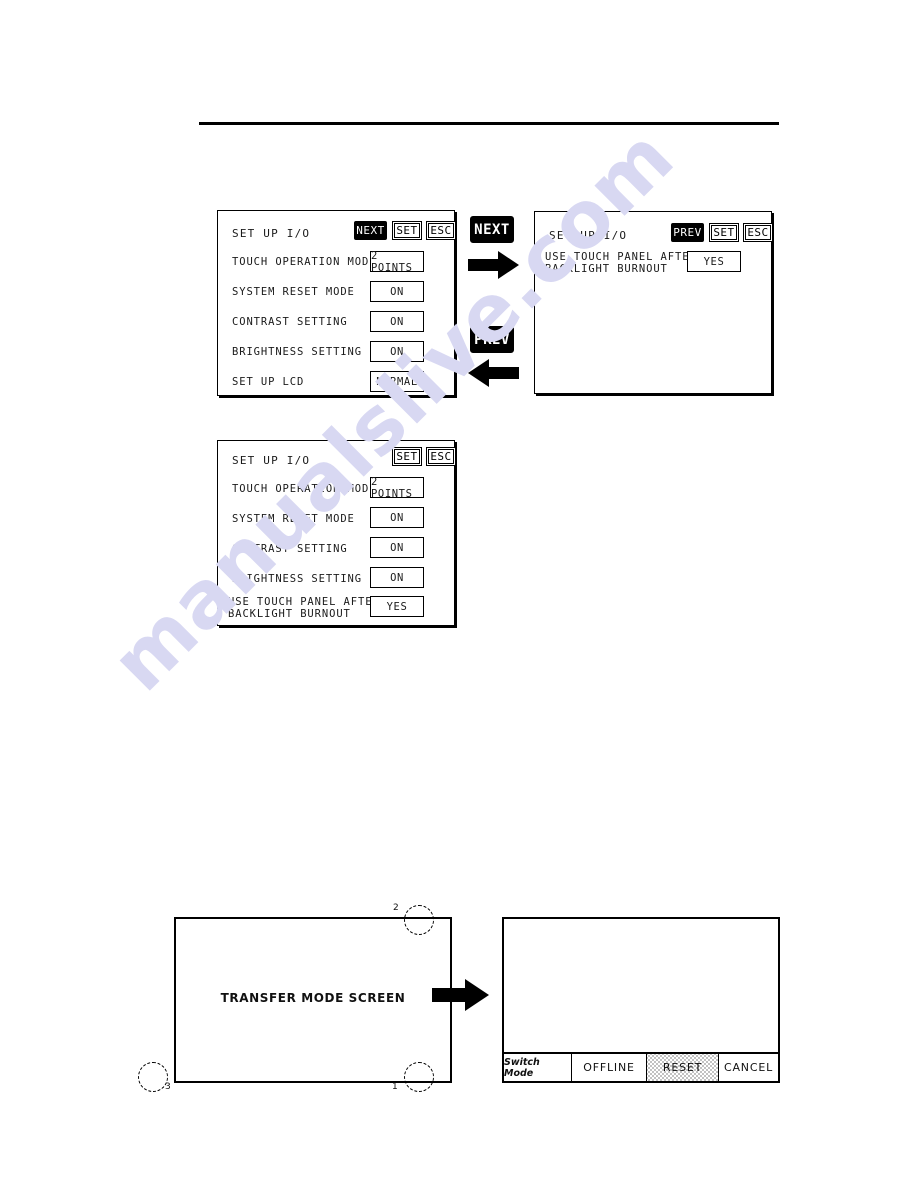 The width and height of the screenshot is (918, 1188). I want to click on panel1-row-3-label: BRIGHTNESS SETTING, so click(297, 352).